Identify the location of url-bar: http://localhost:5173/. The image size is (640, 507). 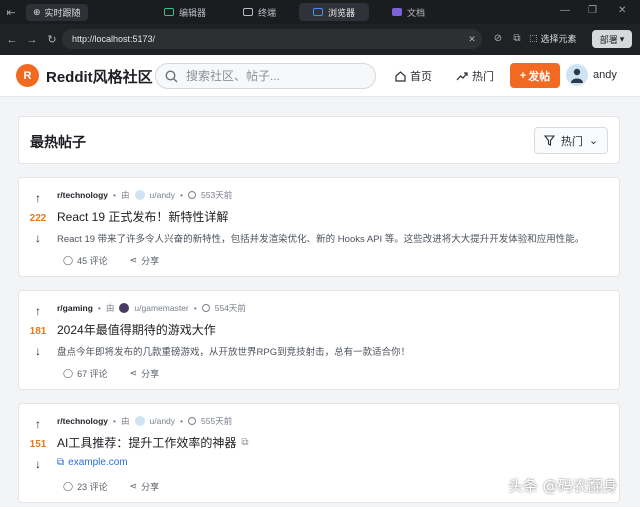
(272, 39).